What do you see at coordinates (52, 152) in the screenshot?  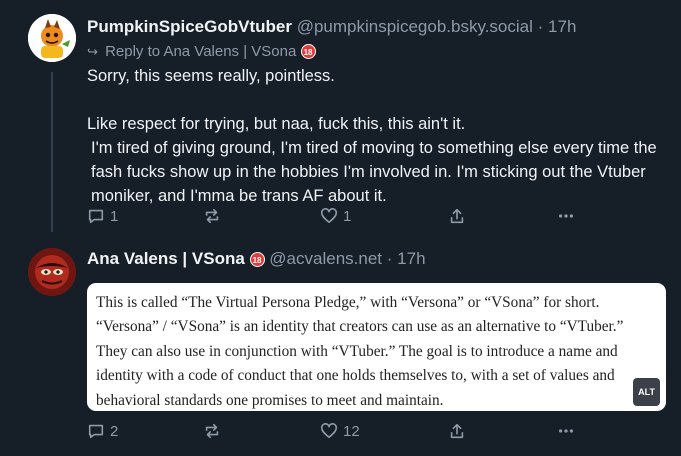 I see `thread-line` at bounding box center [52, 152].